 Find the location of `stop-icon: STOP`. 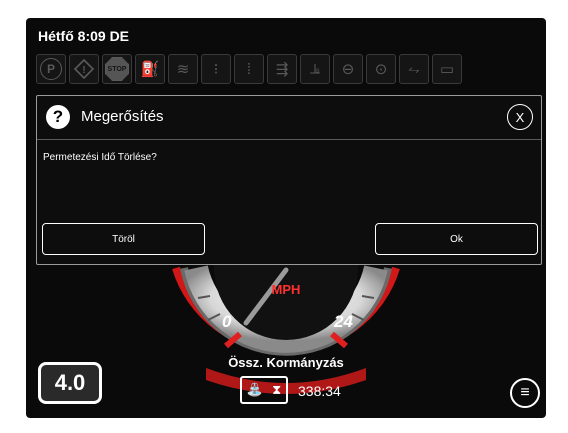

stop-icon: STOP is located at coordinates (117, 69).